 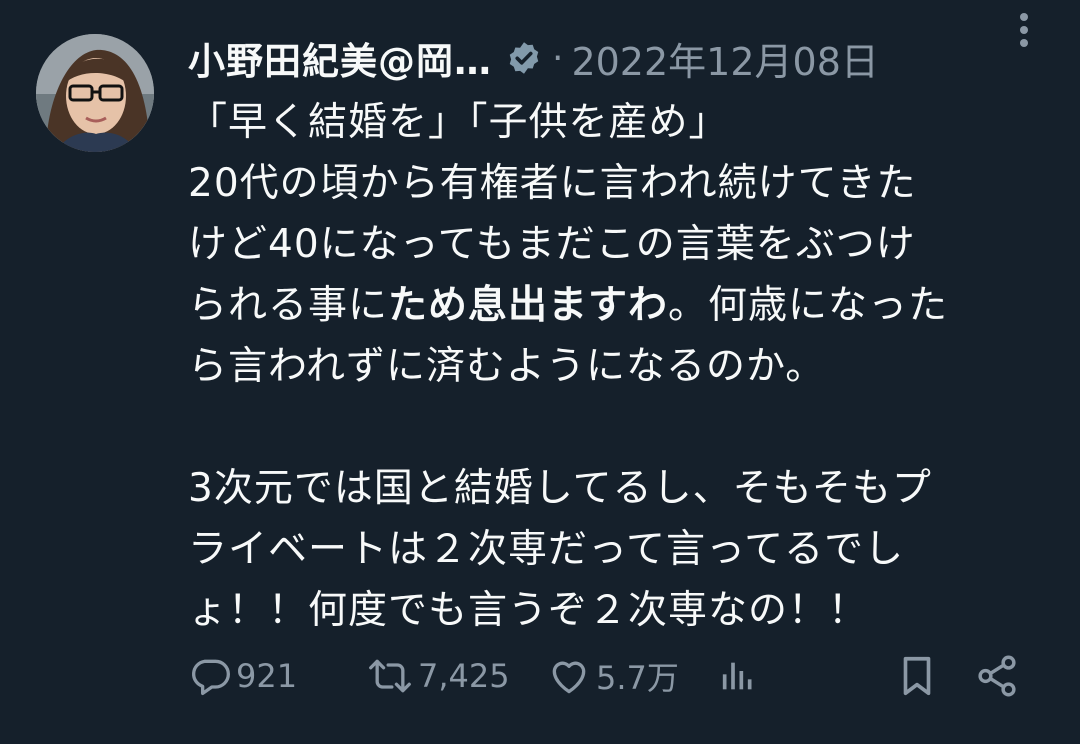 I want to click on views-button, so click(x=738, y=676).